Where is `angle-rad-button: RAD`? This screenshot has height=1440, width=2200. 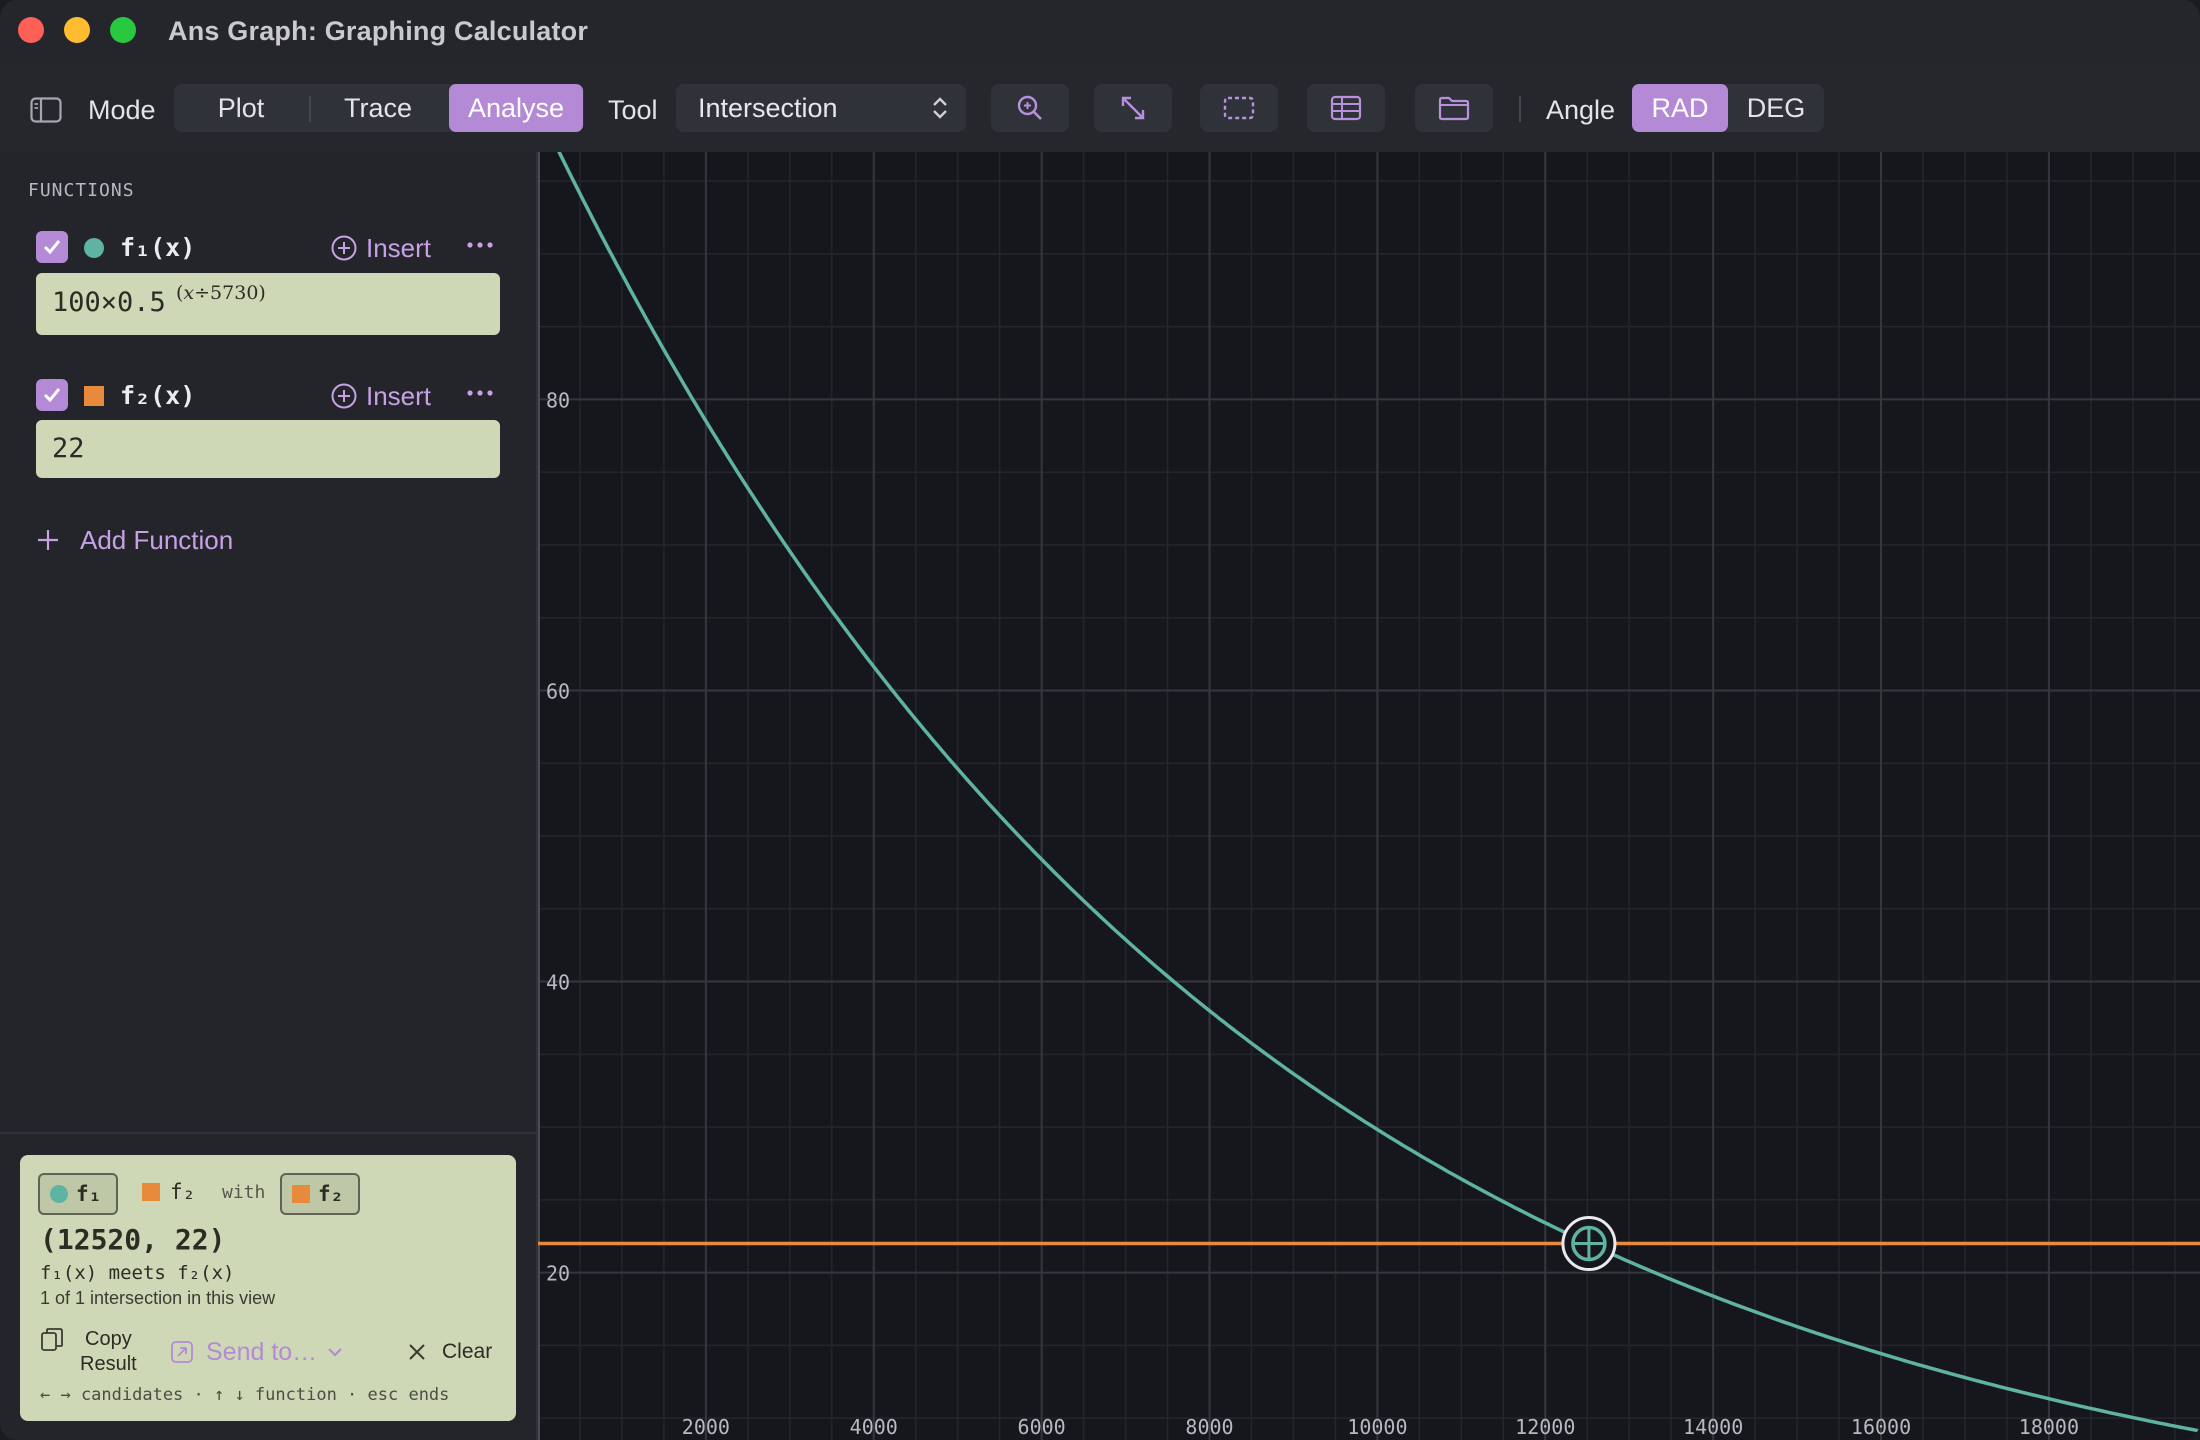 angle-rad-button: RAD is located at coordinates (1680, 108).